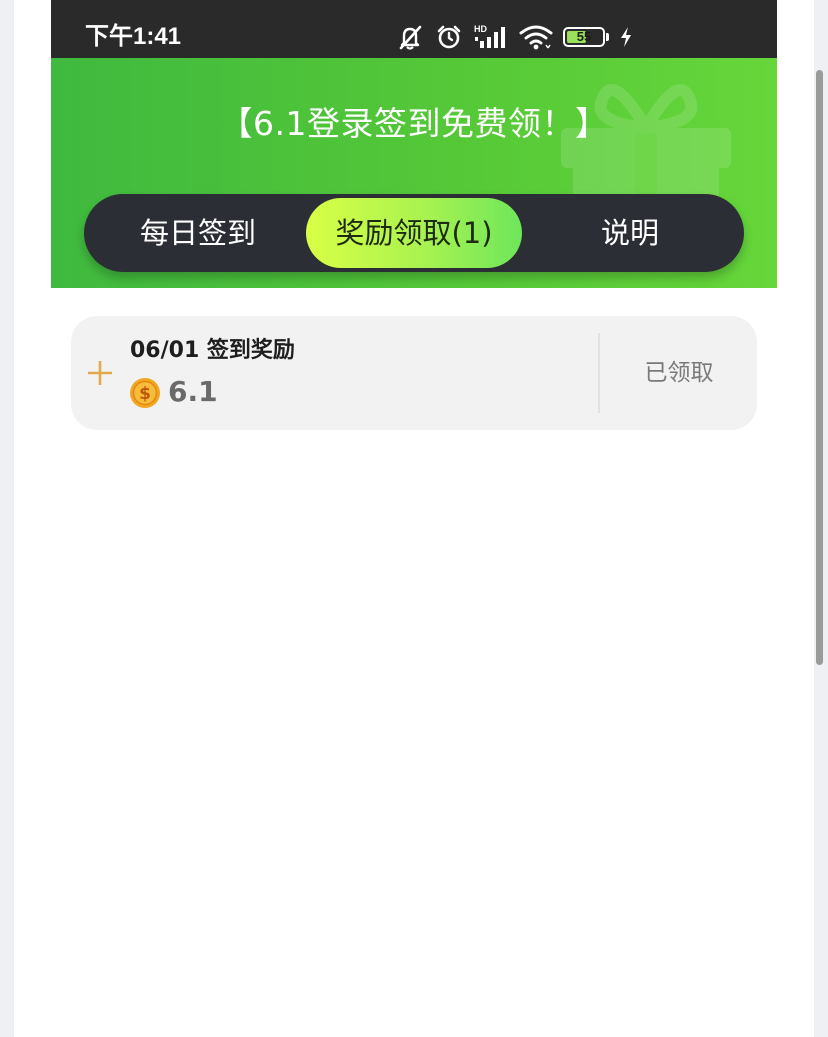  What do you see at coordinates (491, 37) in the screenshot?
I see `hd-signal-icon: HD` at bounding box center [491, 37].